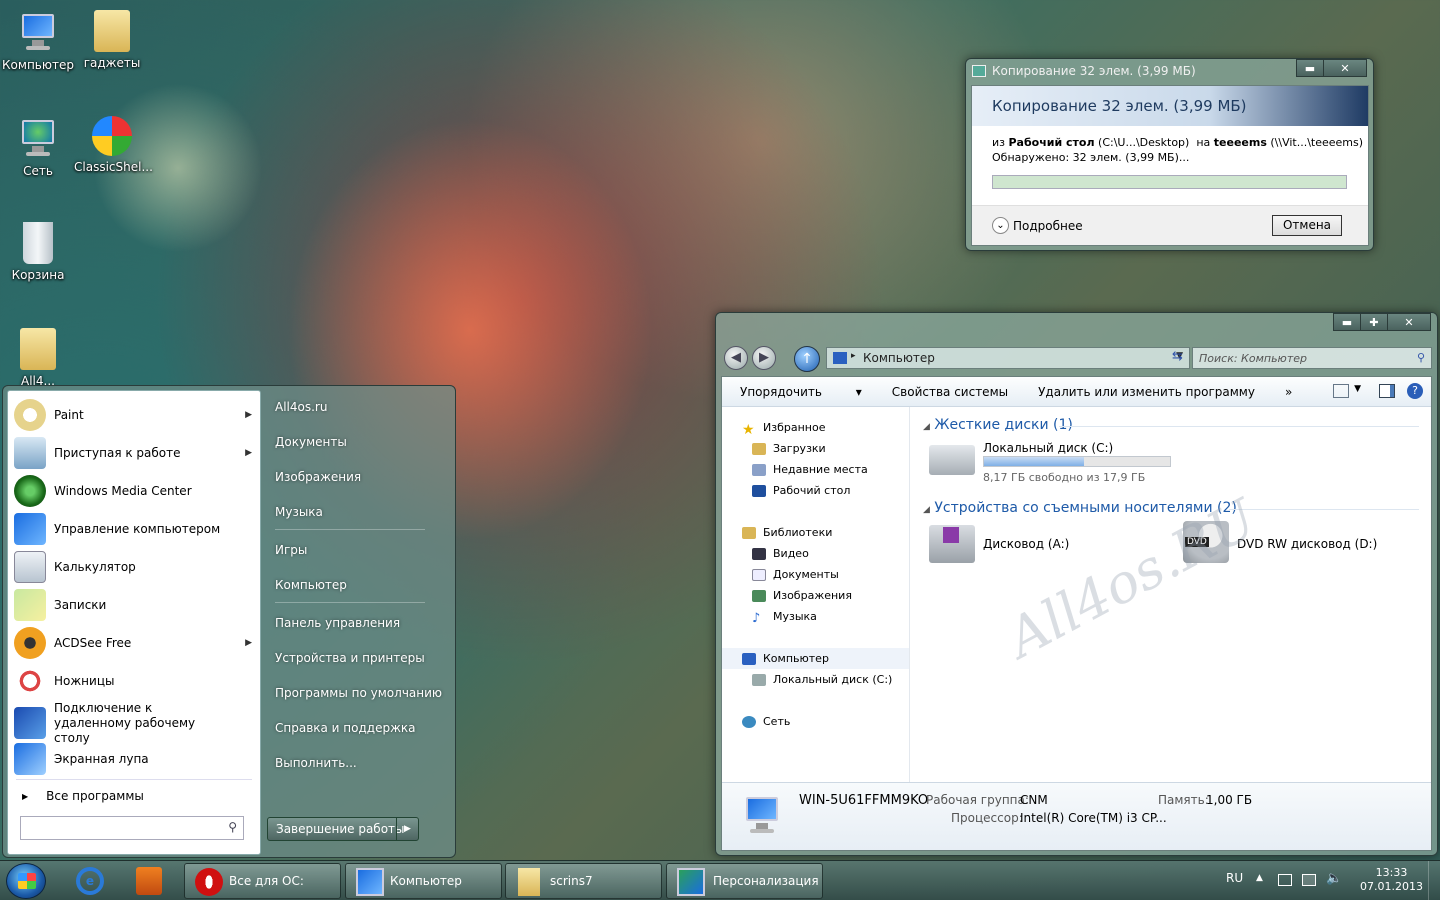 The height and width of the screenshot is (900, 1440). I want to click on network-icon, so click(38, 138).